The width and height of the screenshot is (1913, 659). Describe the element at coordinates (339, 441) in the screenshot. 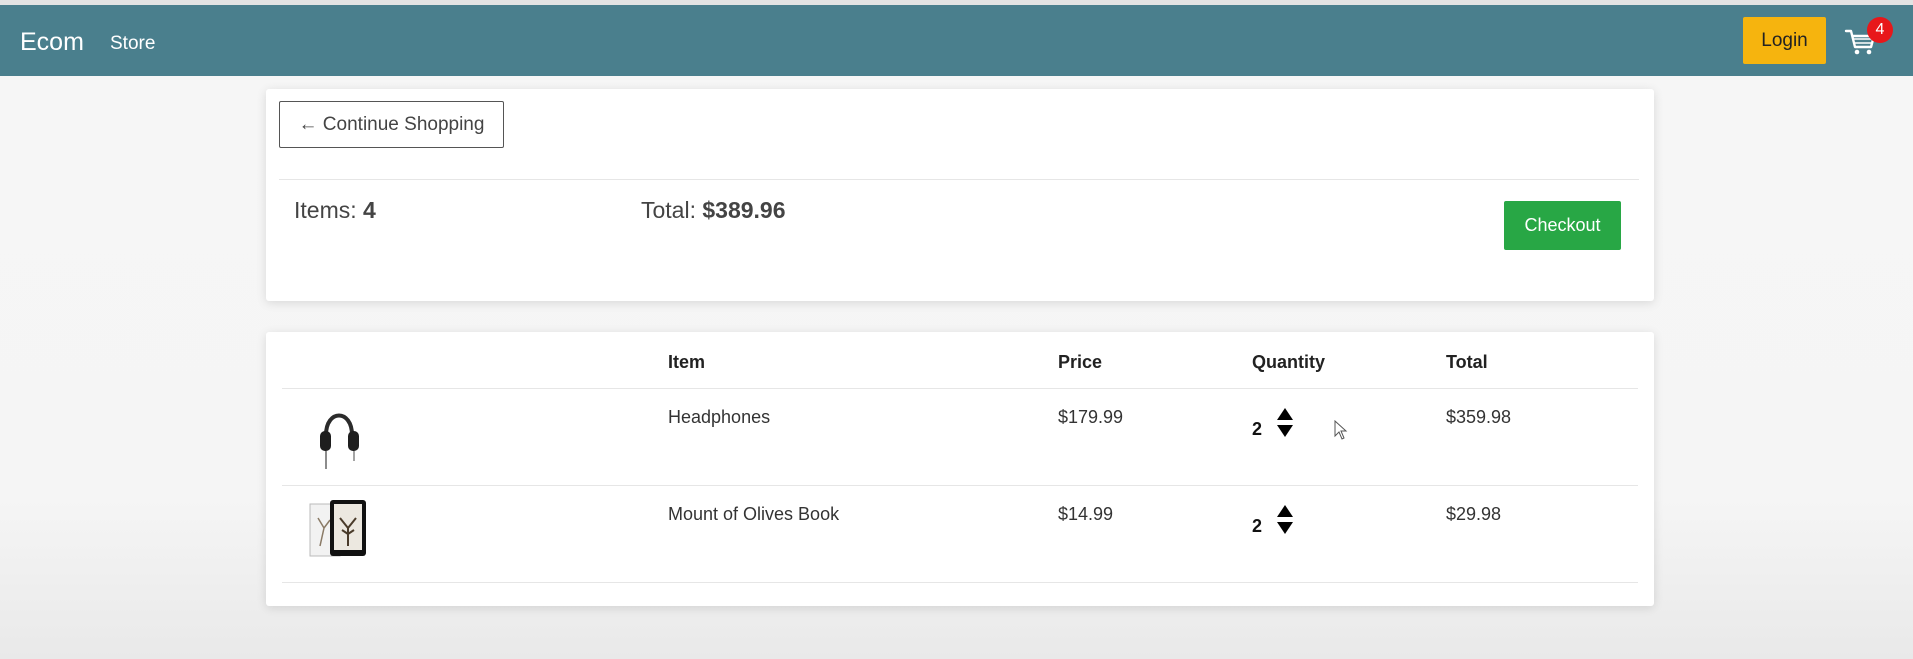

I see `headphones-thumbnail` at that location.